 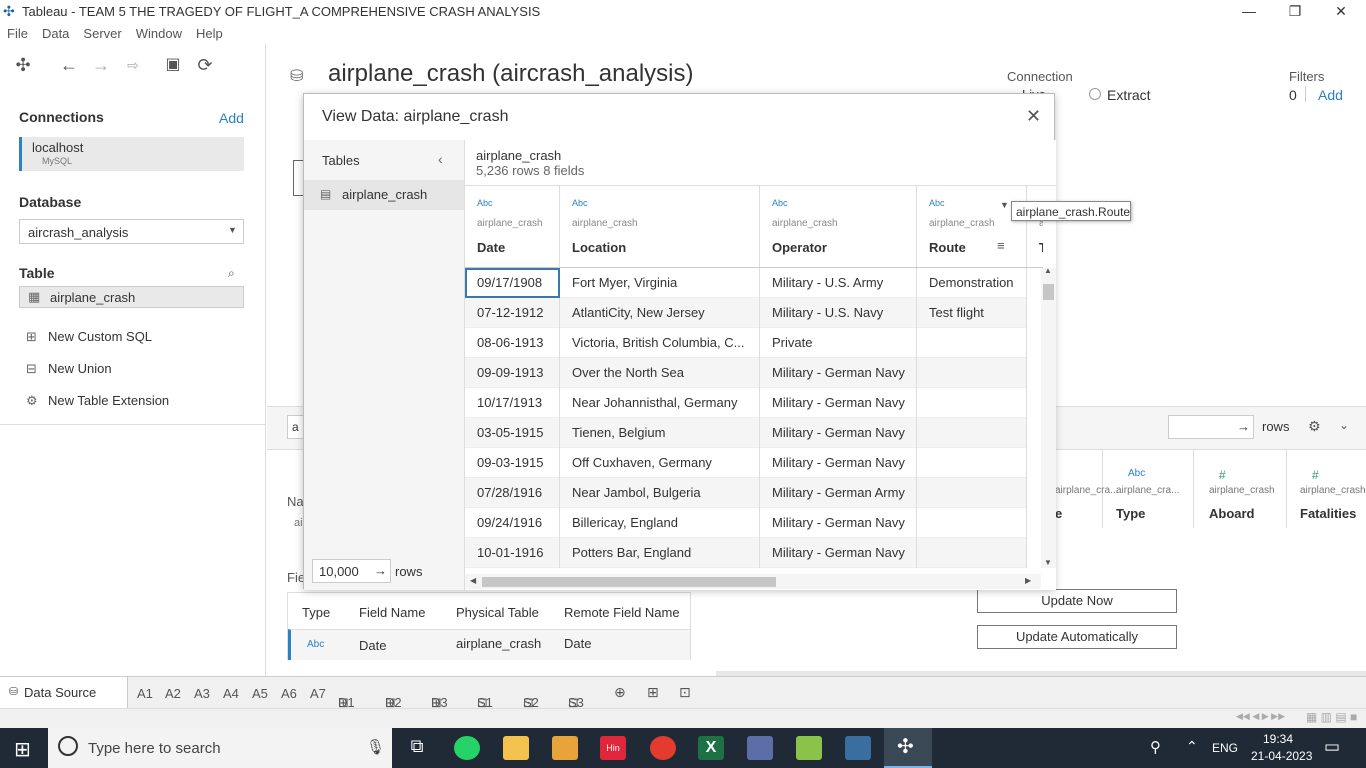 I want to click on table-cell: Fort Myer, Virginia, so click(x=660, y=283).